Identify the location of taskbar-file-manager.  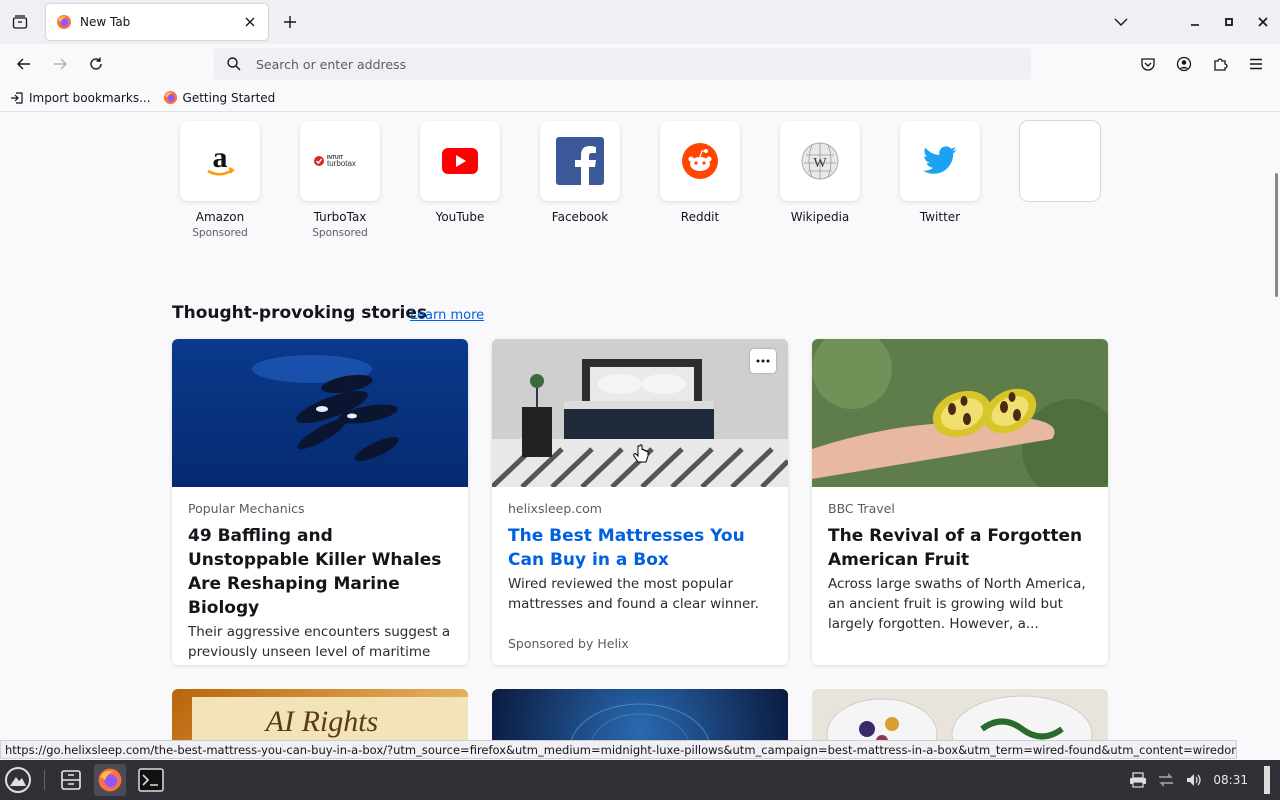
(71, 780).